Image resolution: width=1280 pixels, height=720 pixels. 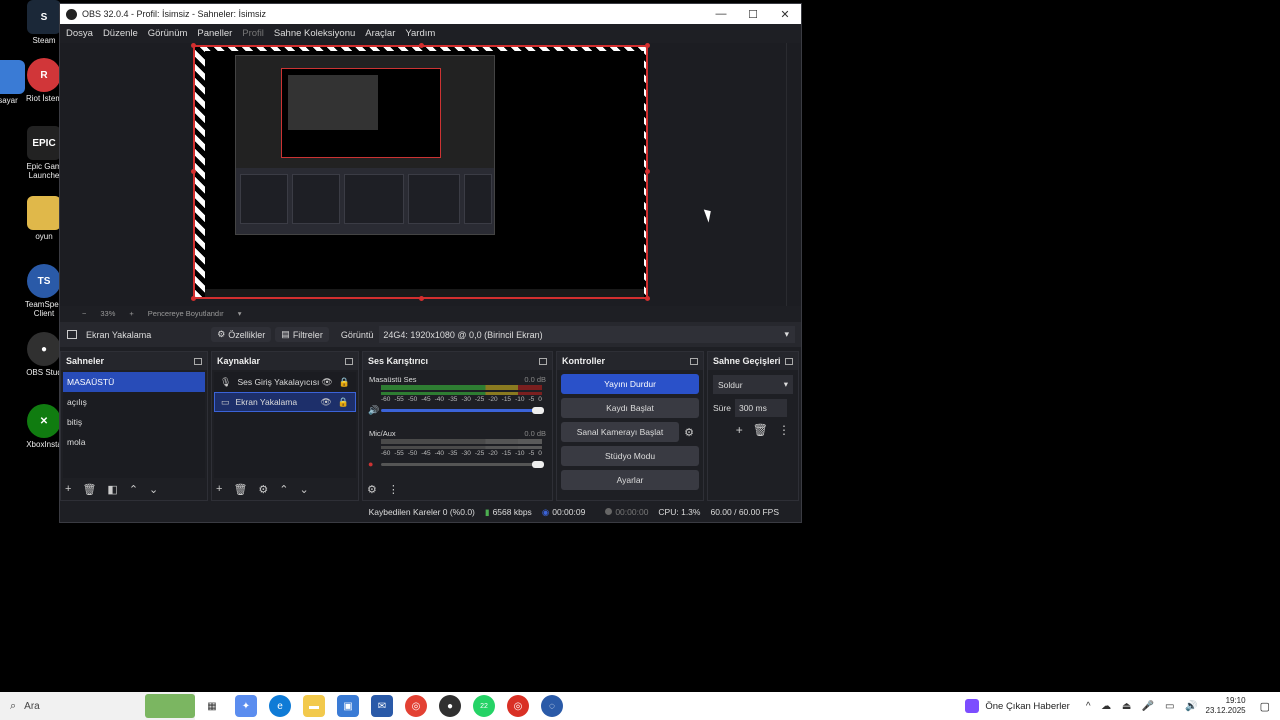 What do you see at coordinates (134, 422) in the screenshot?
I see `scene-item: bitiş` at bounding box center [134, 422].